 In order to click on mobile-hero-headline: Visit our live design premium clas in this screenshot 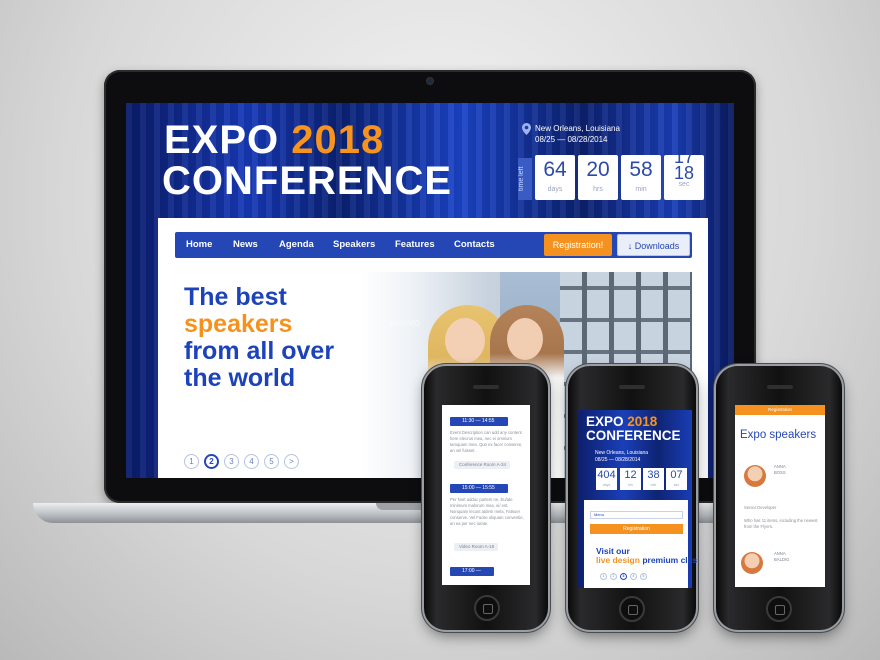, I will do `click(646, 556)`.